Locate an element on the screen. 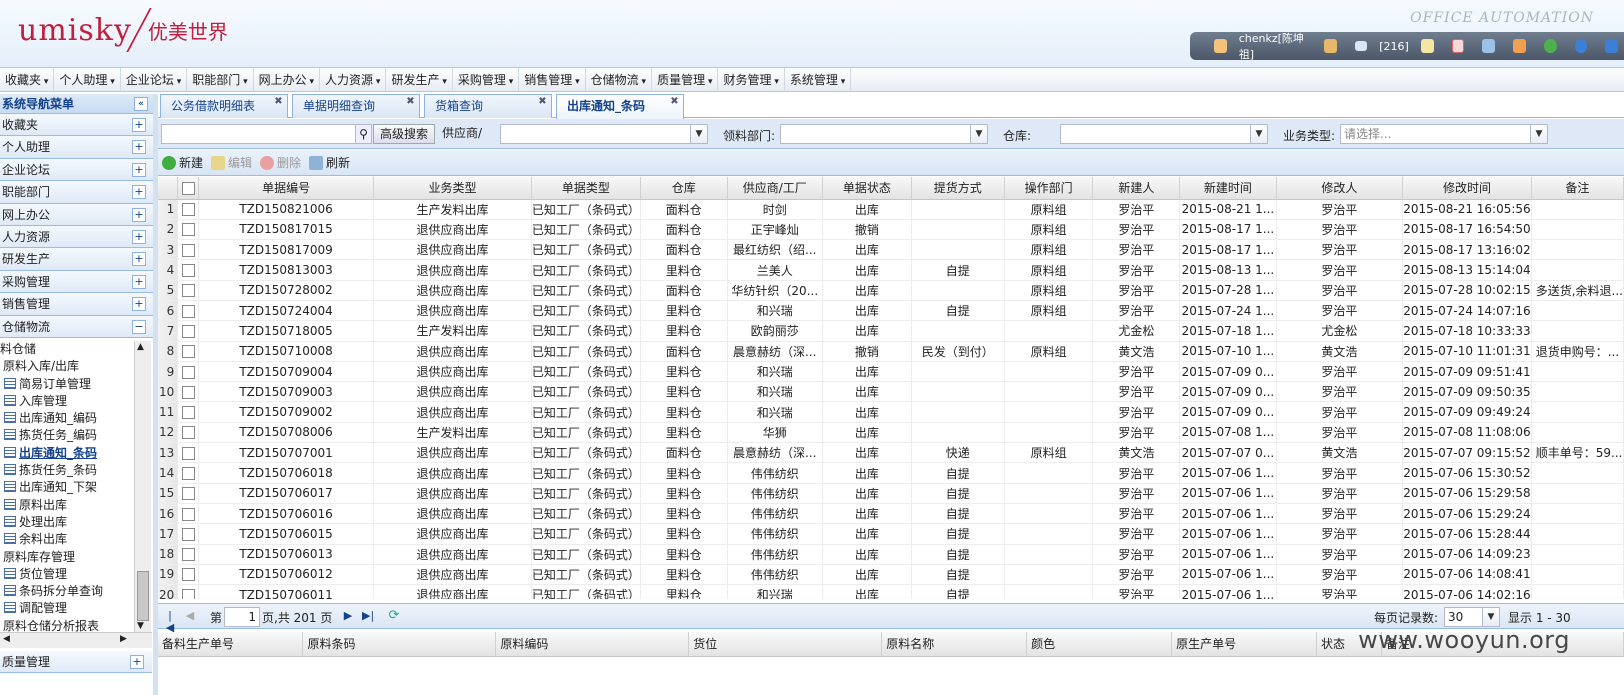 This screenshot has height=695, width=1624. dept-select: ▼ is located at coordinates (884, 134).